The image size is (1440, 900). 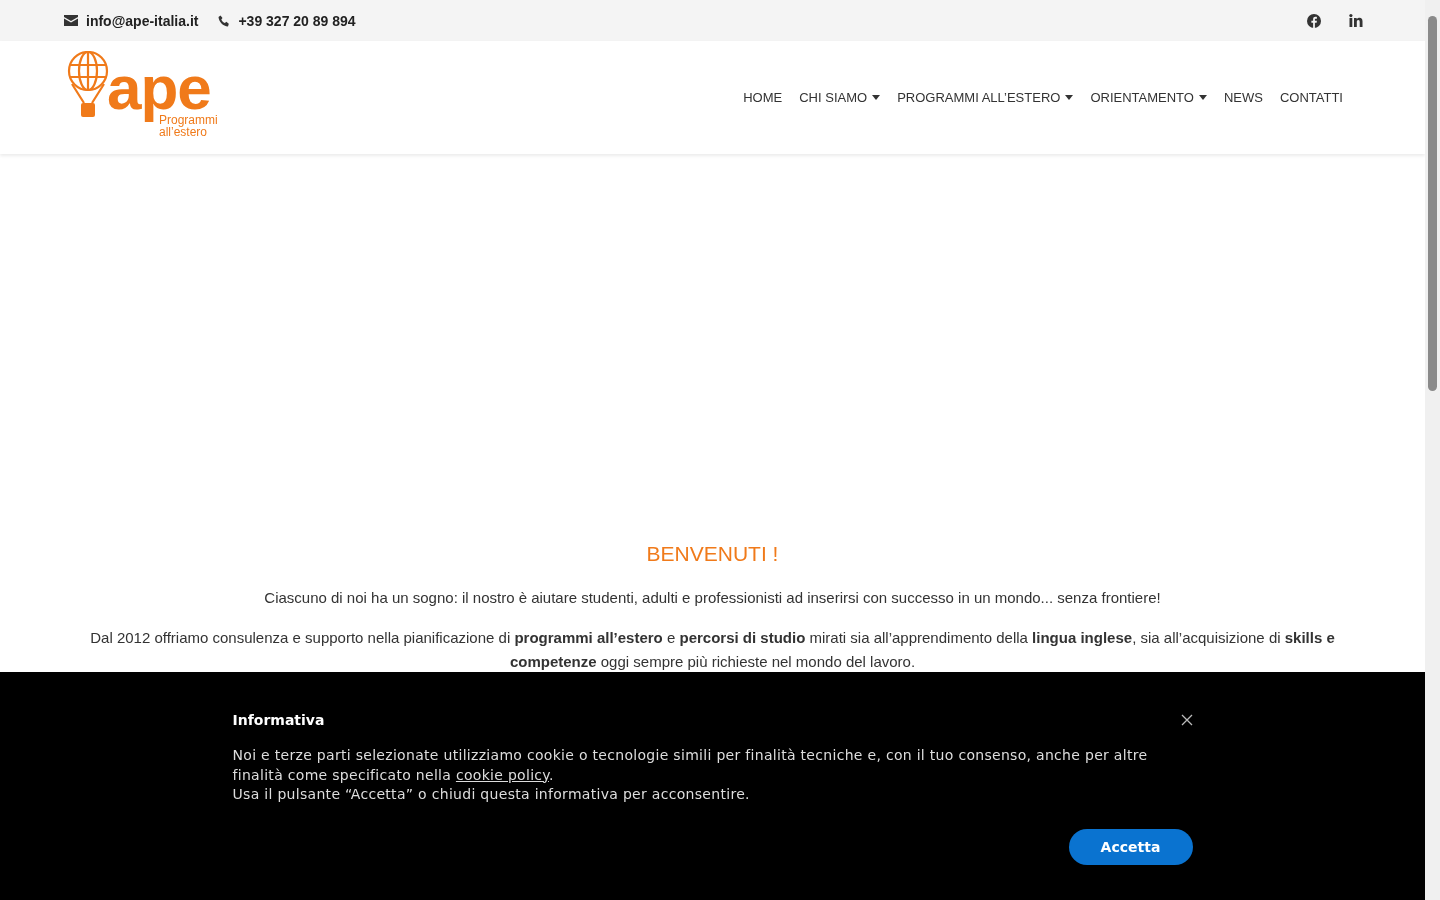 What do you see at coordinates (712, 650) in the screenshot?
I see `welcome-paragraph: Dal 2012 offriamo consulenza e supporto nella pianificazione di programmi all’estero e percorsi di studio mirati sia all’apprendimento della lingua inglese, sia all’acquisizione di skills e competenze oggi sempre più richieste nel mondo del lavoro.` at bounding box center [712, 650].